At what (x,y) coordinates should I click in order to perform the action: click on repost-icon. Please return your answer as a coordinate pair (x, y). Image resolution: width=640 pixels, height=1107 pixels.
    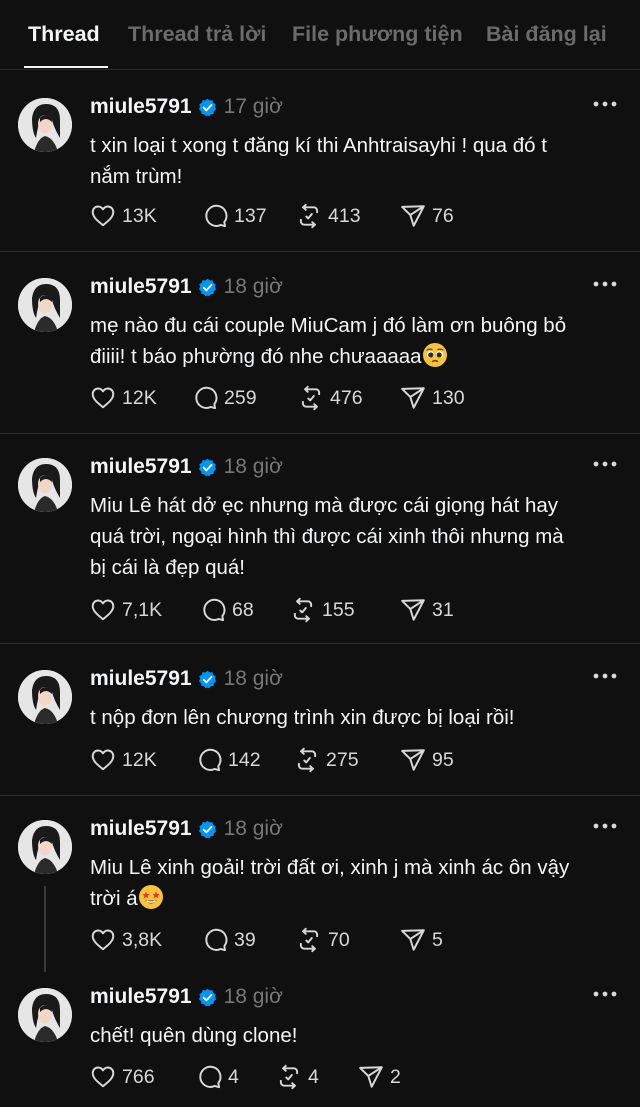
    Looking at the image, I should click on (303, 610).